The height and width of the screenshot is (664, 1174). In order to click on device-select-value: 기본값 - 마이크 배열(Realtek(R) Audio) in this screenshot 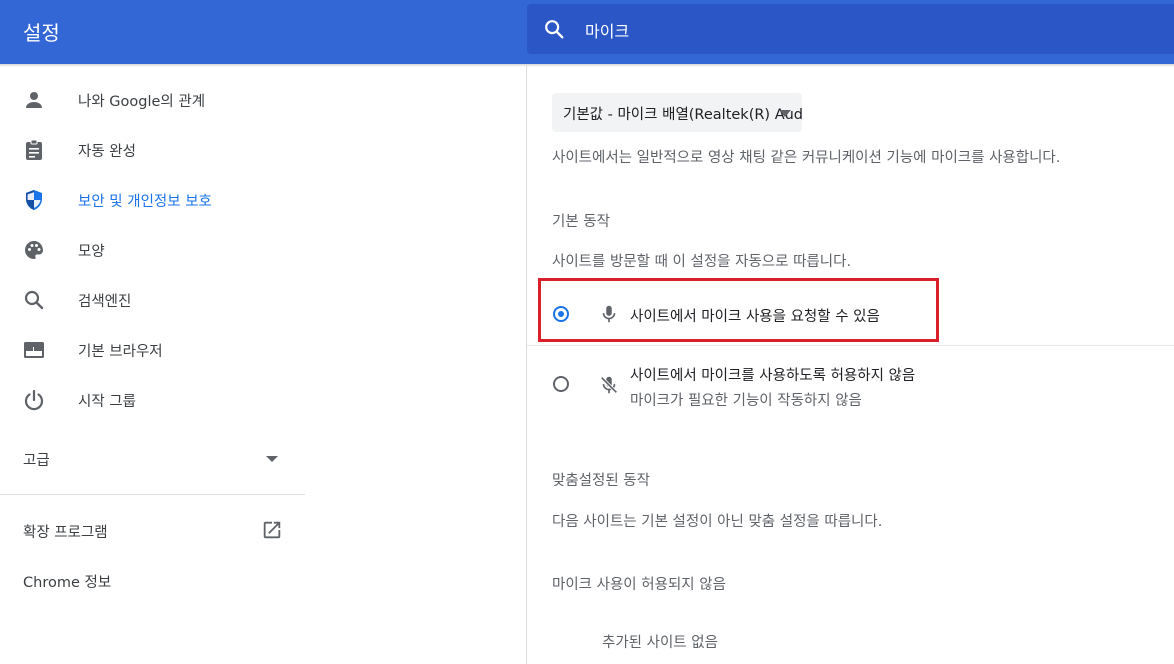, I will do `click(682, 115)`.